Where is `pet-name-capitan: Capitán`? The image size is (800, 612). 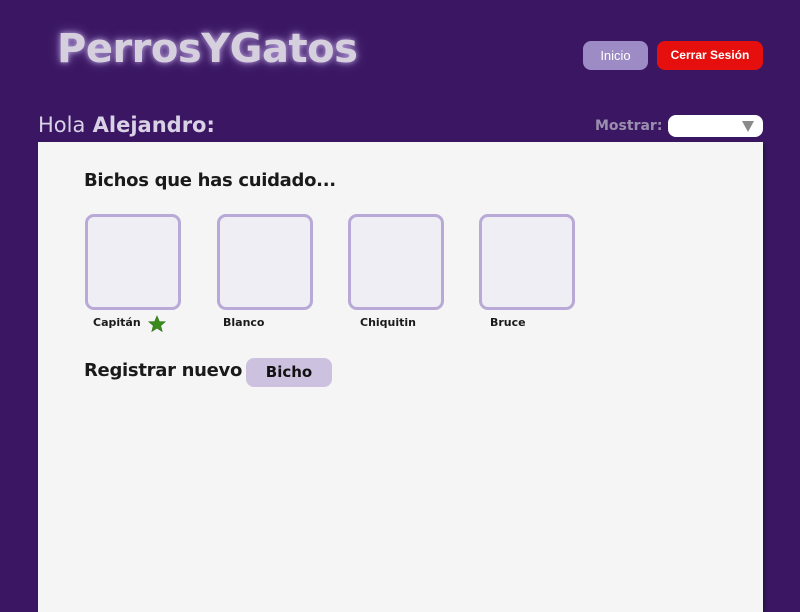 pet-name-capitan: Capitán is located at coordinates (117, 322).